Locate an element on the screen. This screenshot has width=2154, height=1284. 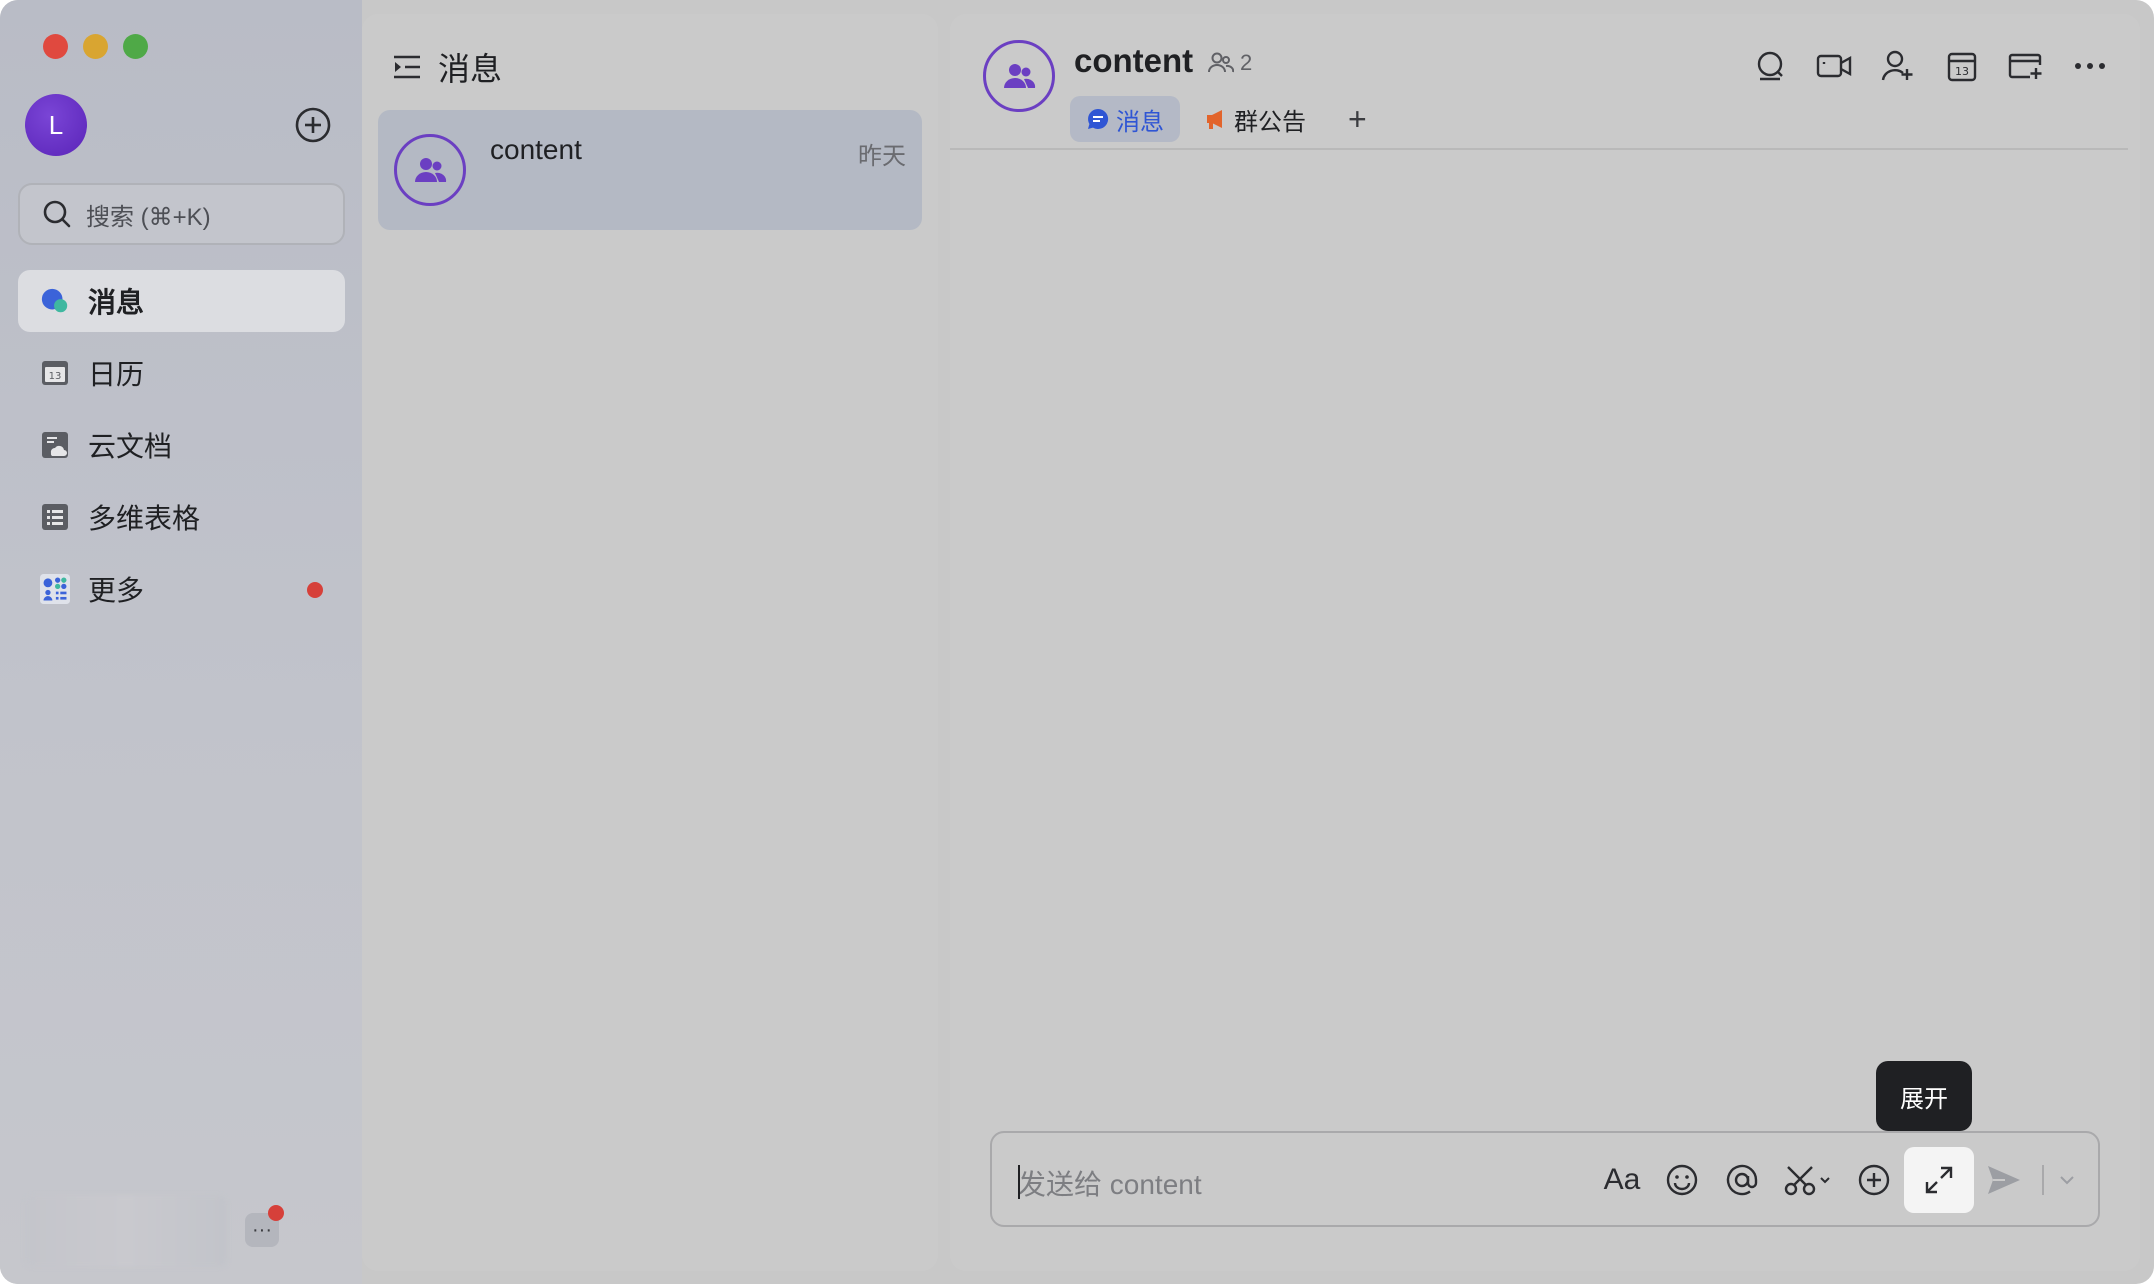
text-caret is located at coordinates (1019, 1182).